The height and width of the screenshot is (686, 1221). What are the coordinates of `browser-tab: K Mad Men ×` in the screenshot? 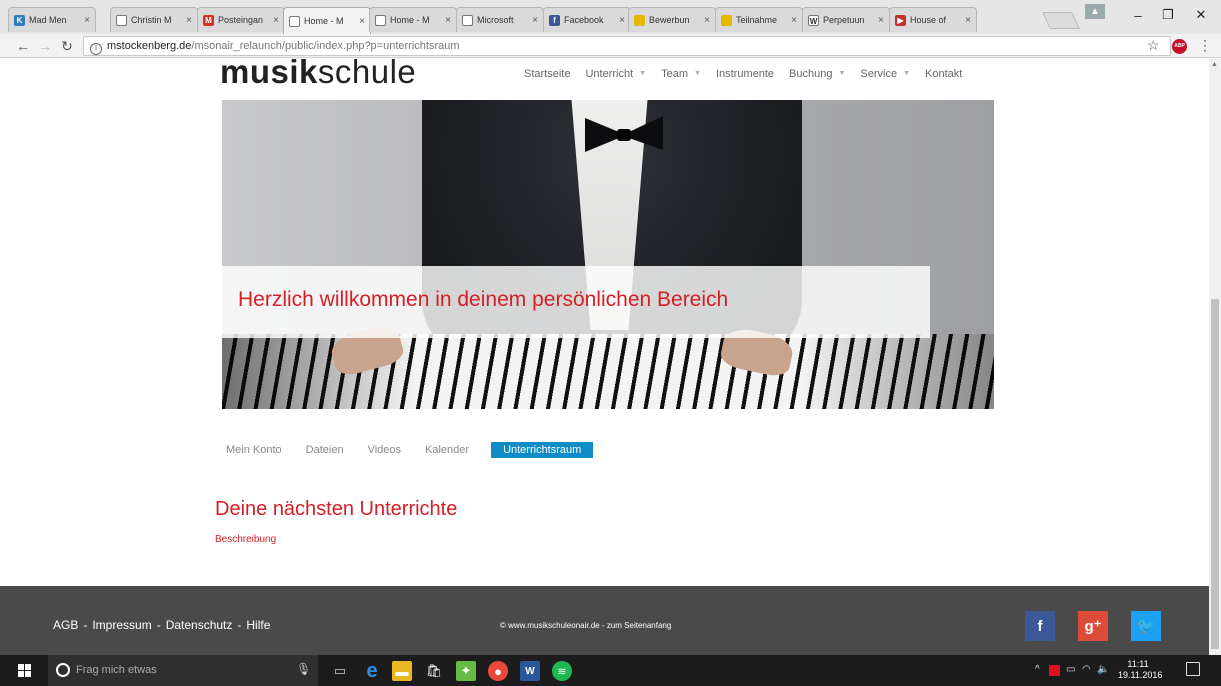 It's located at (52, 19).